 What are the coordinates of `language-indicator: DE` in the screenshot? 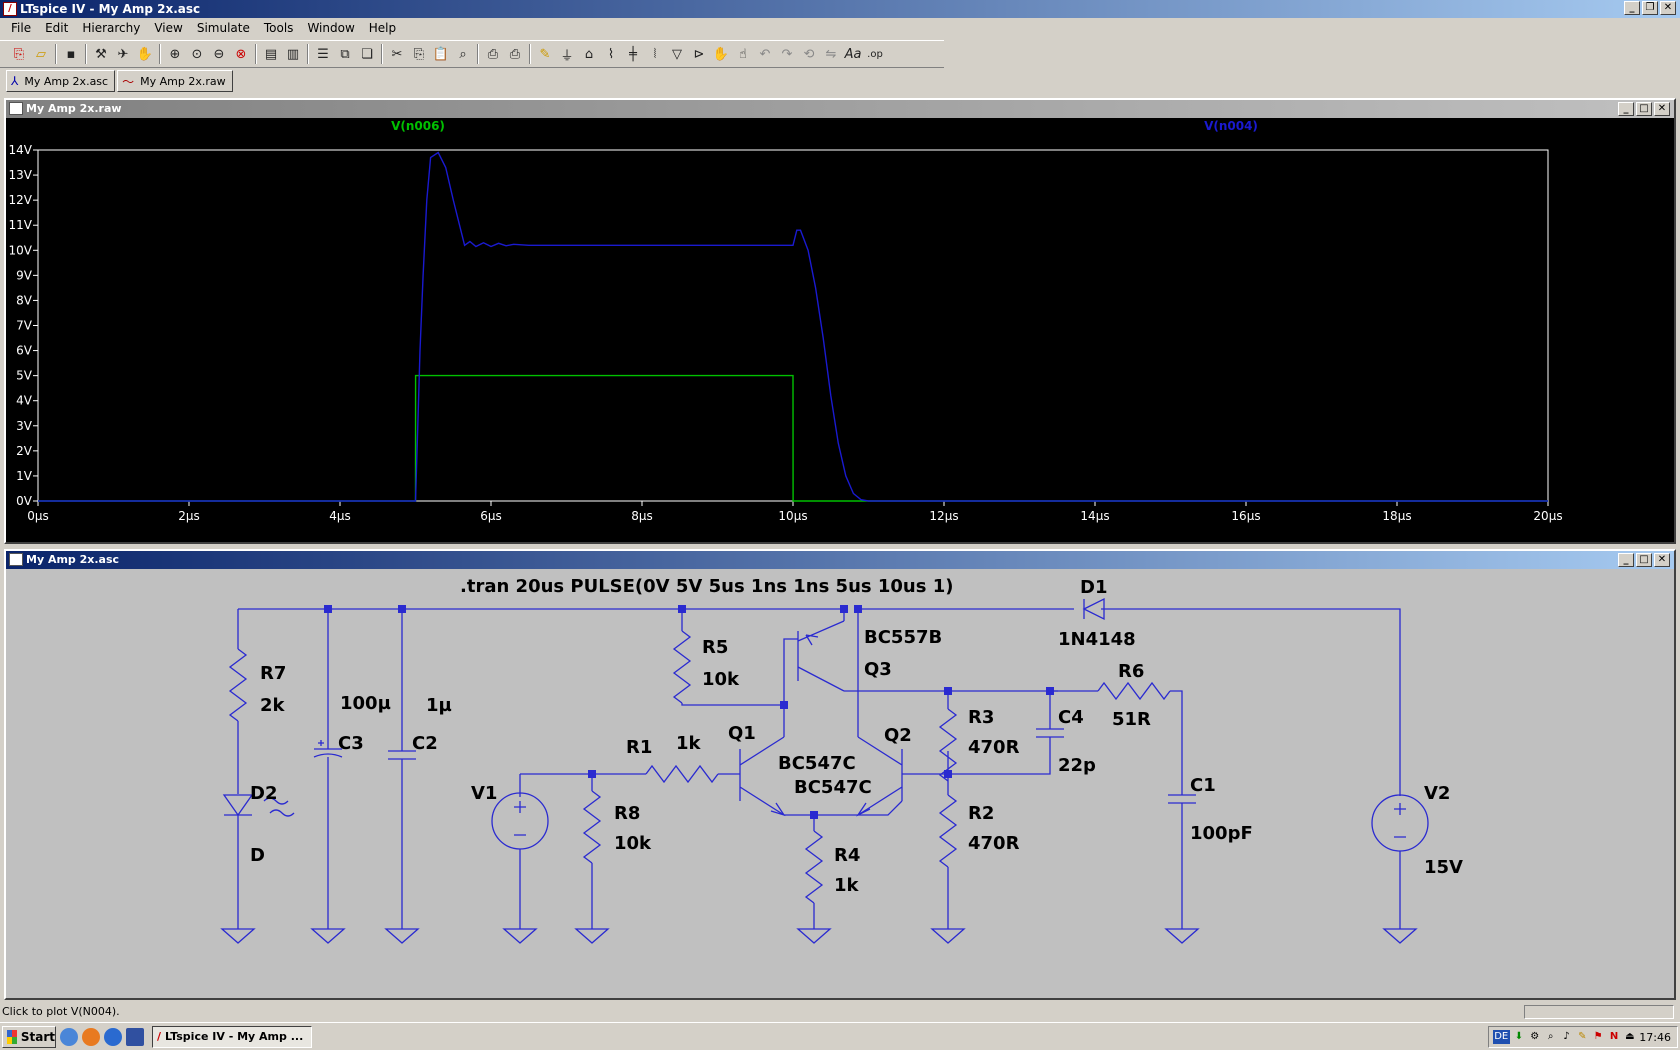 It's located at (1501, 1037).